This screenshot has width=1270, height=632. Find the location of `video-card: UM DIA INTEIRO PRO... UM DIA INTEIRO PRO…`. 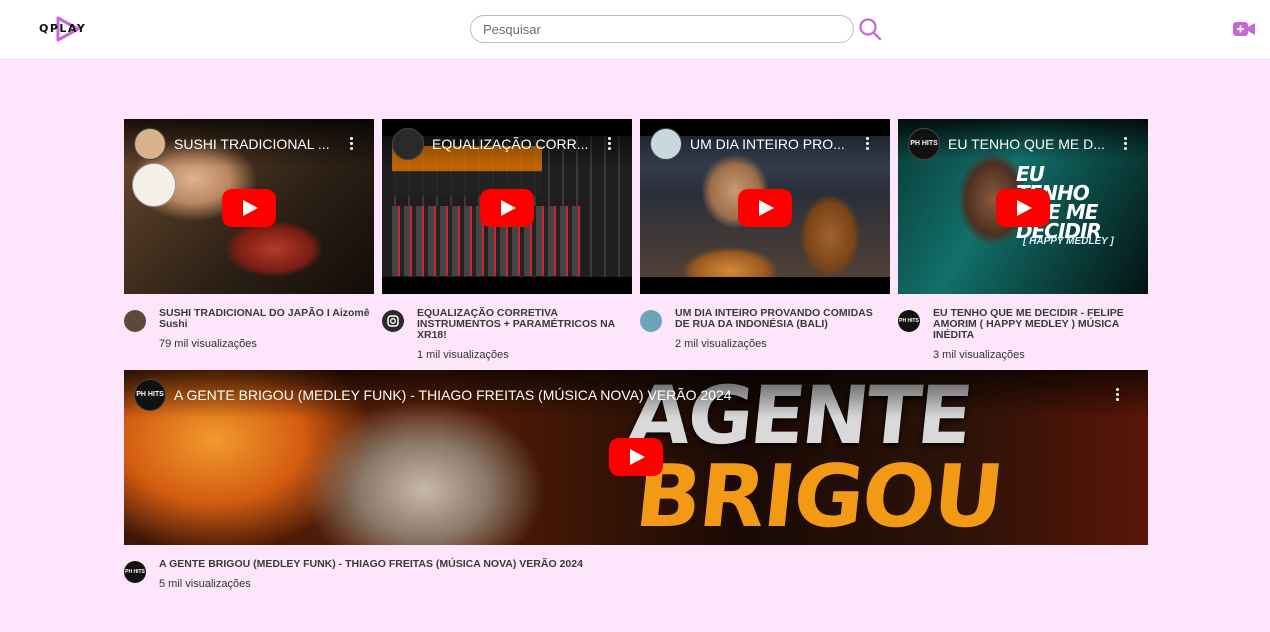

video-card: UM DIA INTEIRO PRO... UM DIA INTEIRO PRO… is located at coordinates (765, 234).